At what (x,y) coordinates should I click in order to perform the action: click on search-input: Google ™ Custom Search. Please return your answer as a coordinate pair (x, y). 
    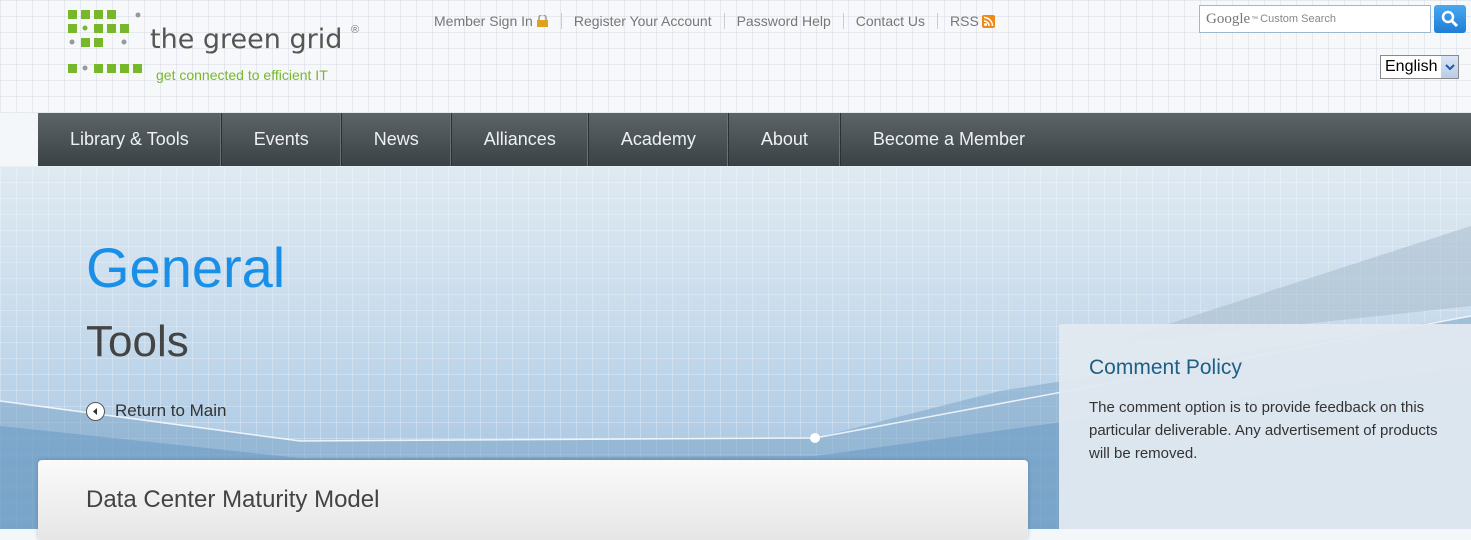
    Looking at the image, I should click on (1315, 19).